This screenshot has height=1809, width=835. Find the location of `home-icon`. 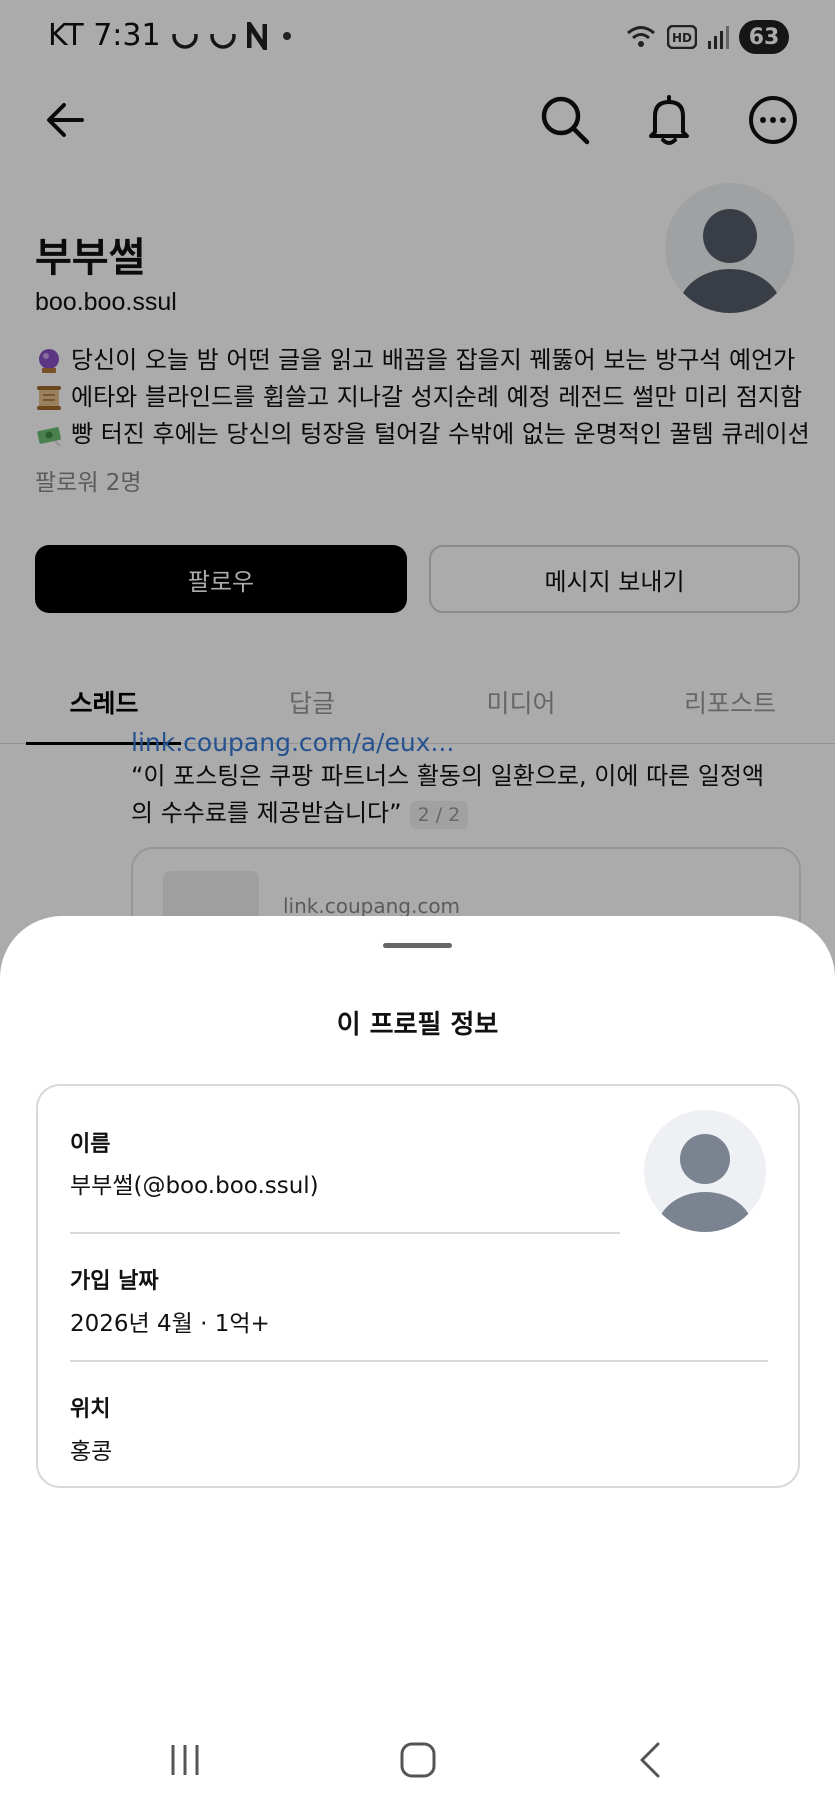

home-icon is located at coordinates (418, 1760).